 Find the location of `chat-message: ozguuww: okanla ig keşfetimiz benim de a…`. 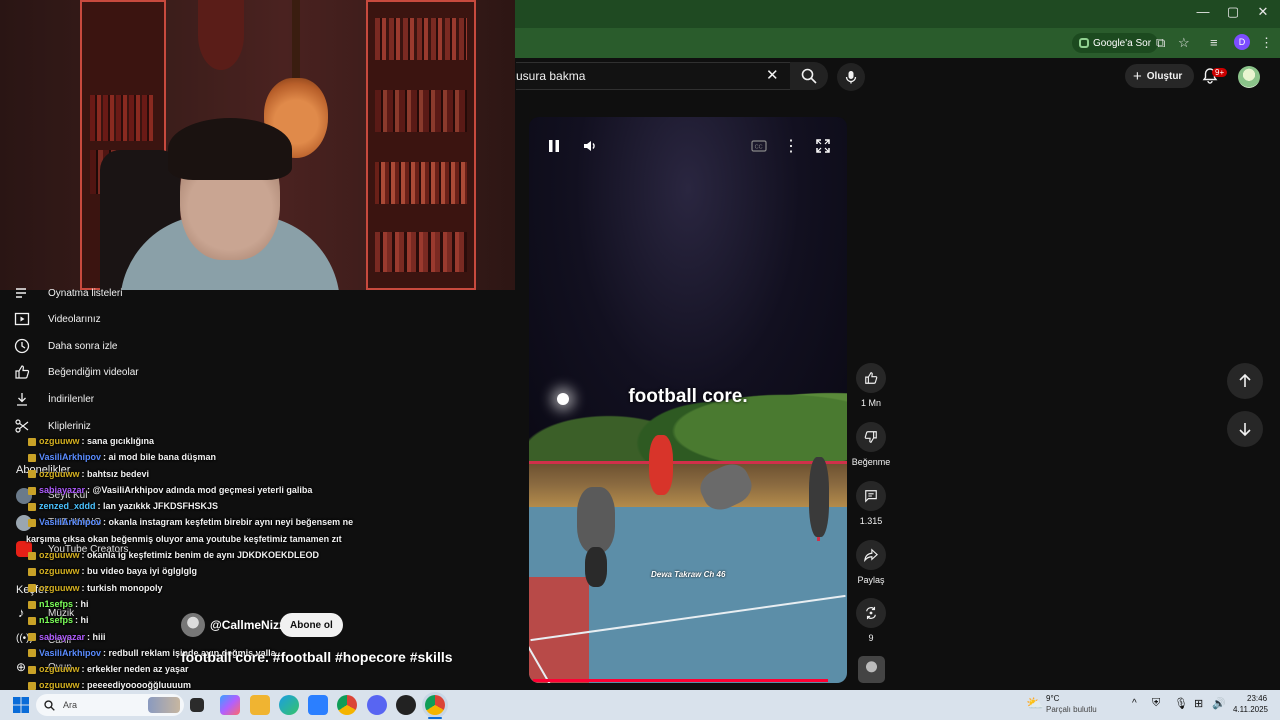

chat-message: ozguuww: okanla ig keşfetimiz benim de a… is located at coordinates (193, 558).